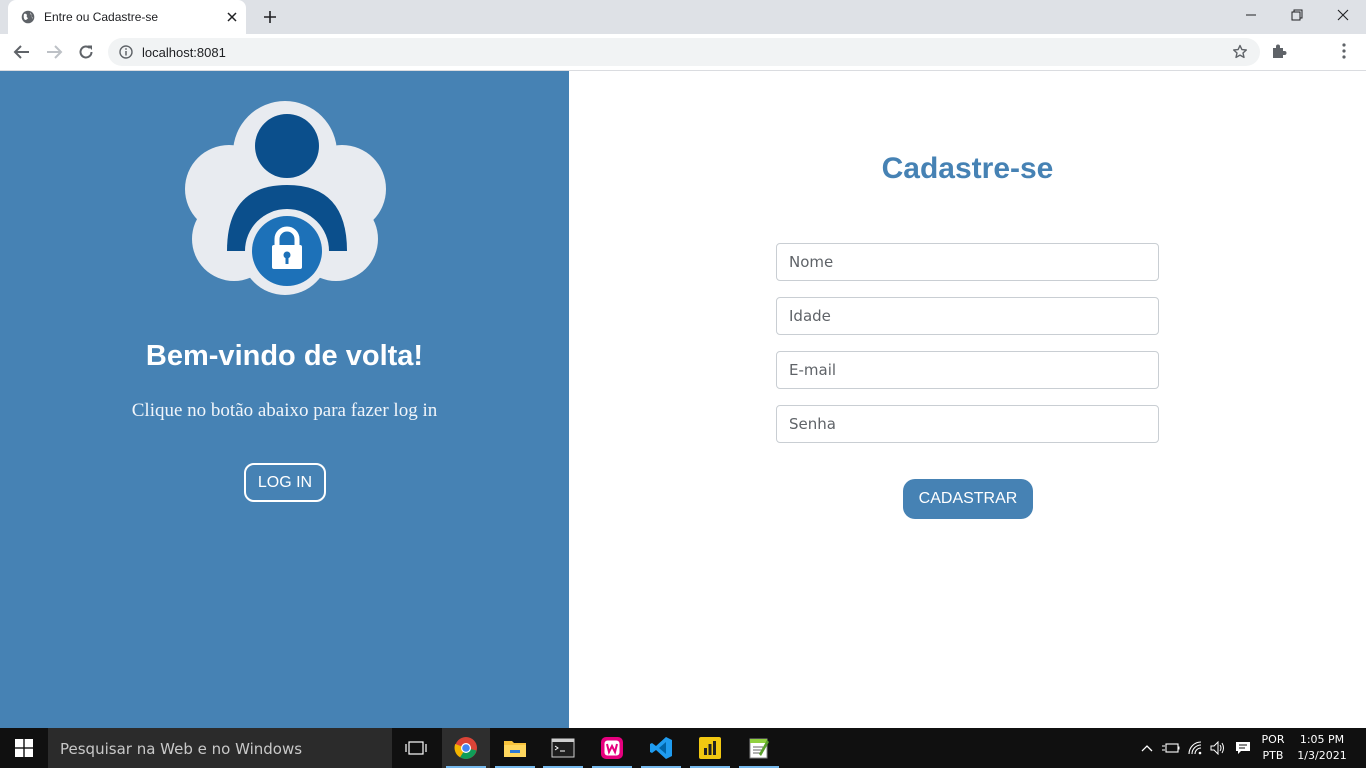 This screenshot has width=1366, height=768. I want to click on tab-title: Entre ou Cadastre-se, so click(101, 17).